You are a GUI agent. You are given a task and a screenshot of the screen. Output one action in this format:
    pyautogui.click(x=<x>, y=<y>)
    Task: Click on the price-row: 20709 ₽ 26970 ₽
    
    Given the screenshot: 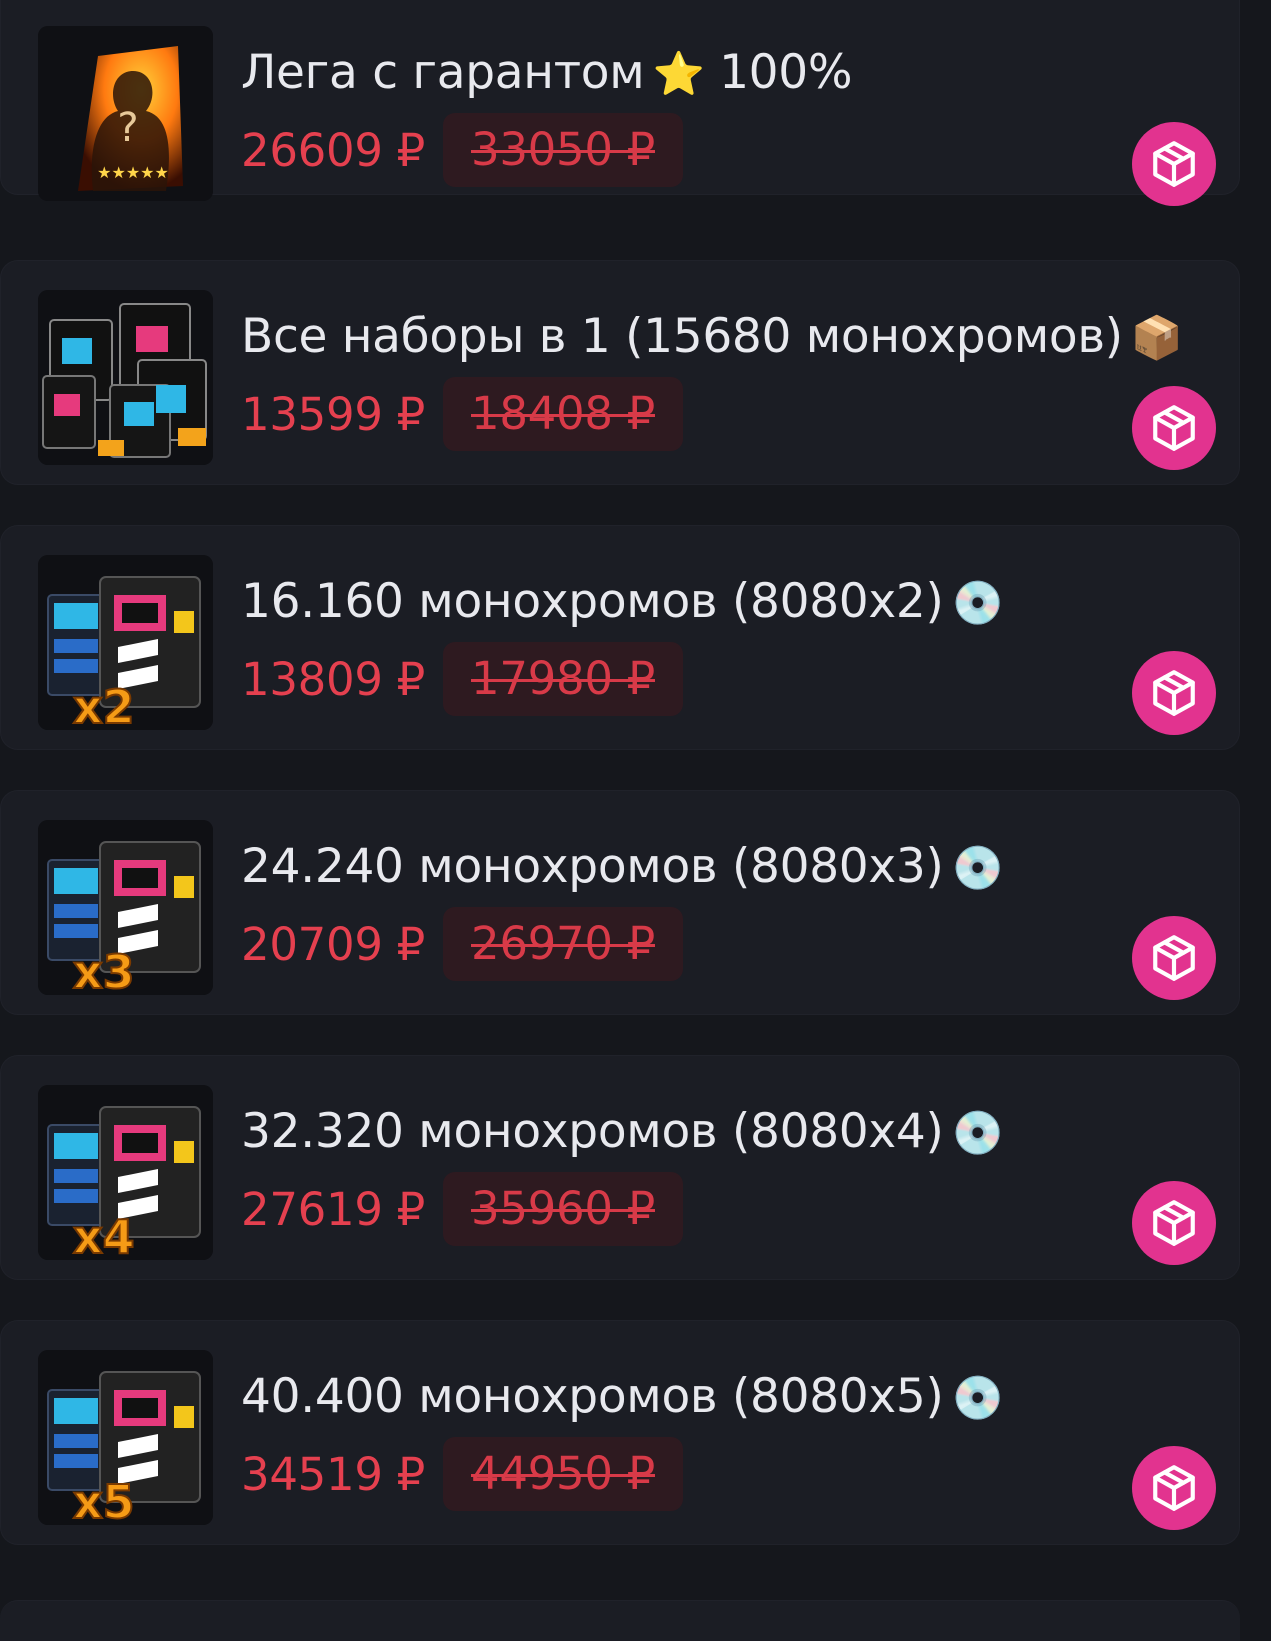 What is the action you would take?
    pyautogui.click(x=462, y=944)
    